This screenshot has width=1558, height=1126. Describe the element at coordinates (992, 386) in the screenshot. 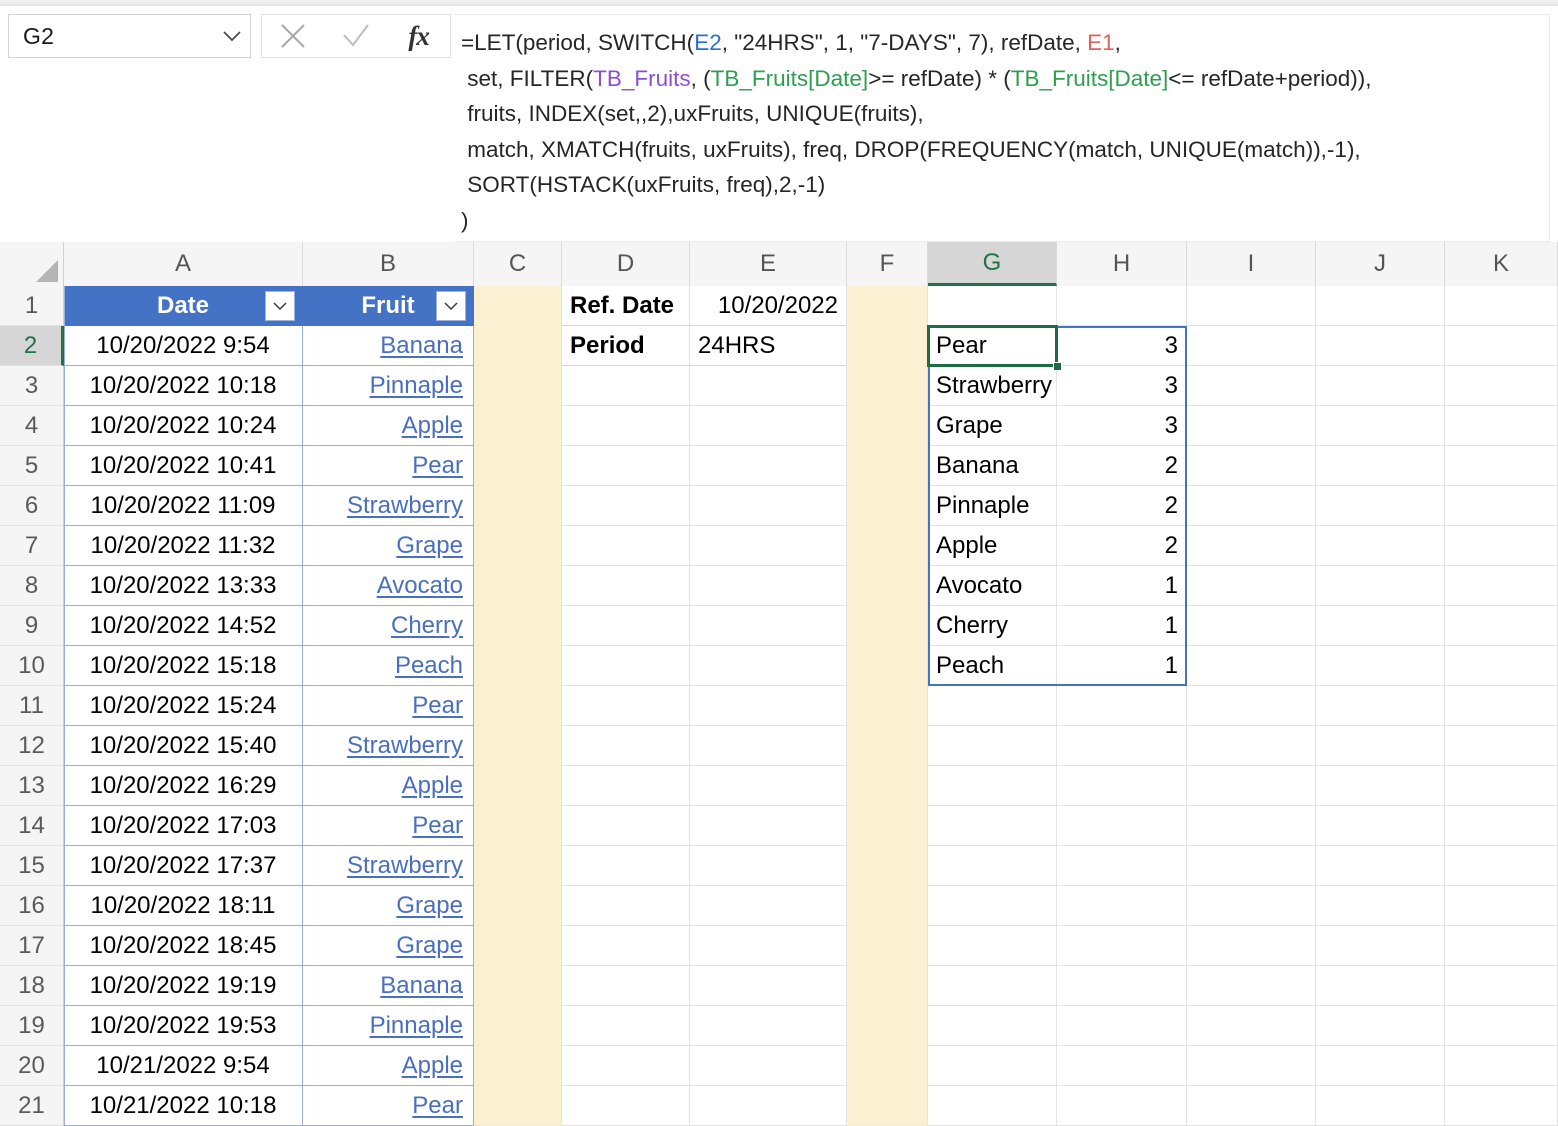

I see `result-fruit-3: Strawberry` at that location.